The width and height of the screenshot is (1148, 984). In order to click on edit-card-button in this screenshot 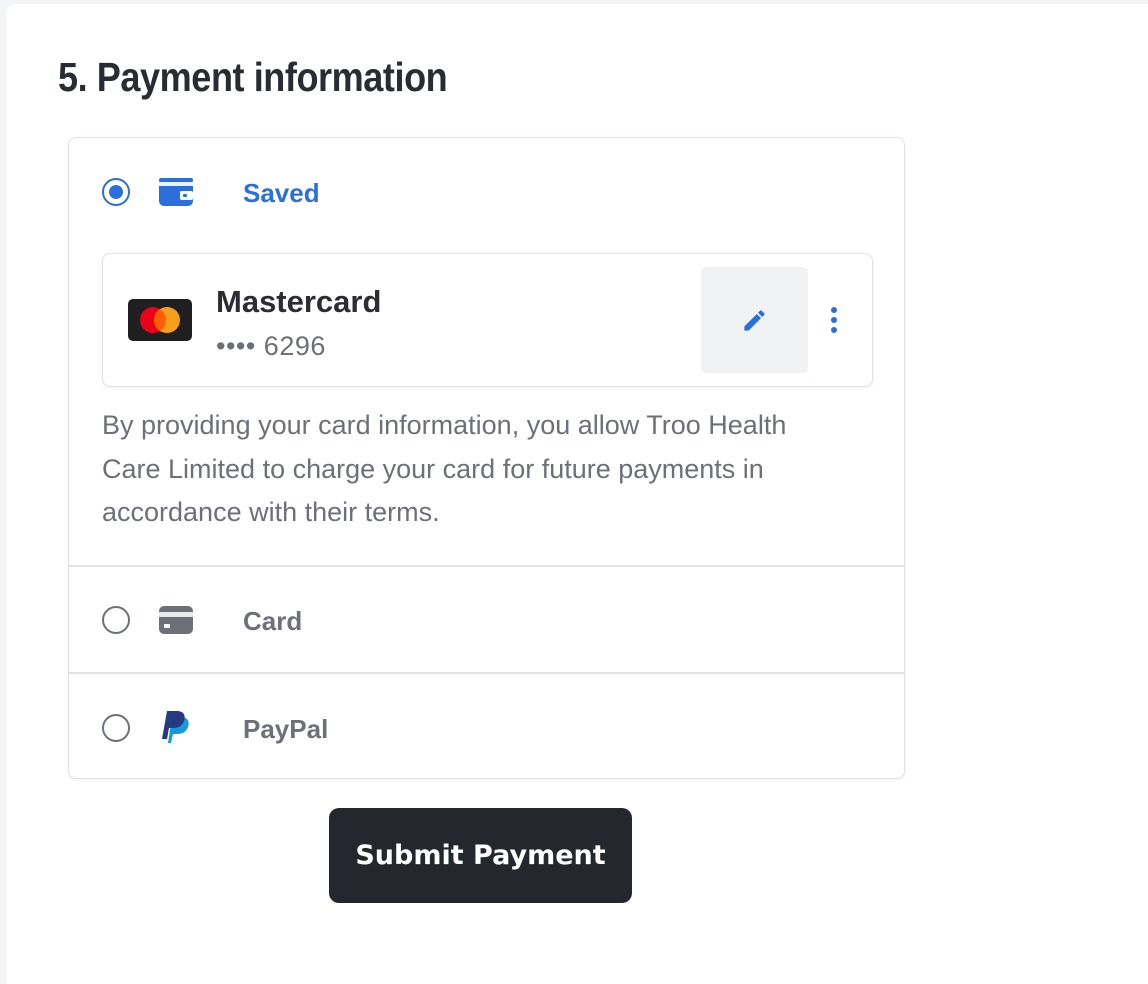, I will do `click(754, 320)`.